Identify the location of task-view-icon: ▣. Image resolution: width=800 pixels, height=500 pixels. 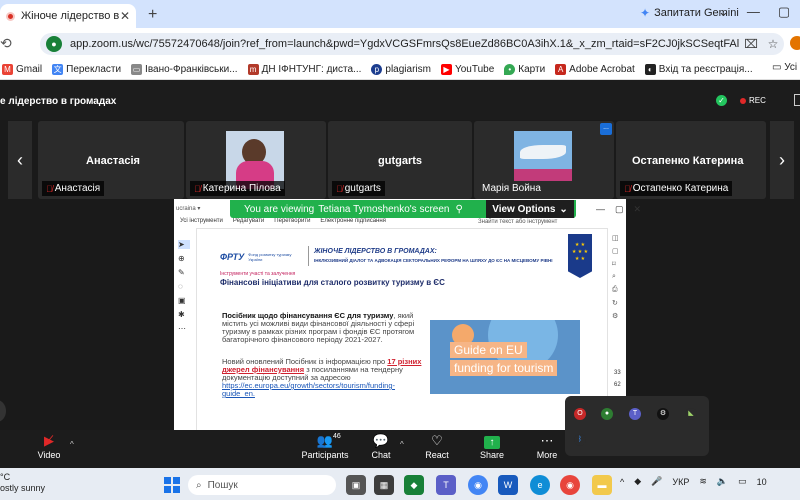
(356, 485).